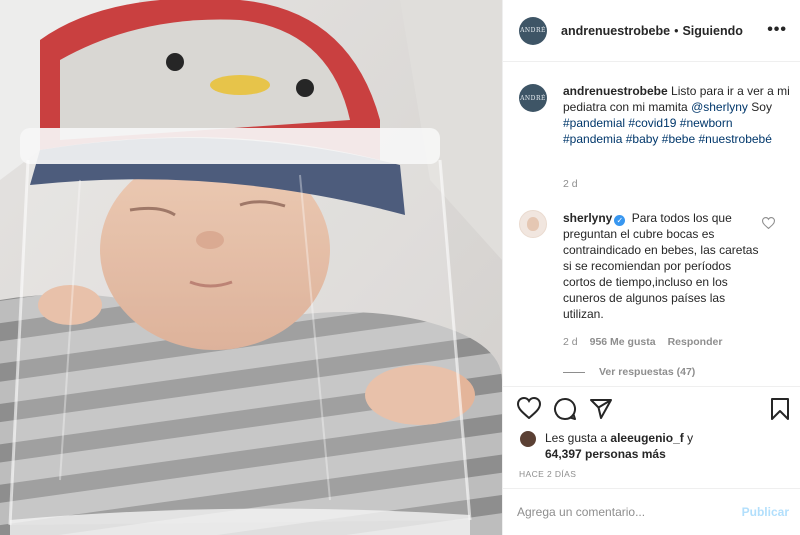 The width and height of the screenshot is (800, 535). I want to click on hashtag-link: #nuestrobebé, so click(735, 139).